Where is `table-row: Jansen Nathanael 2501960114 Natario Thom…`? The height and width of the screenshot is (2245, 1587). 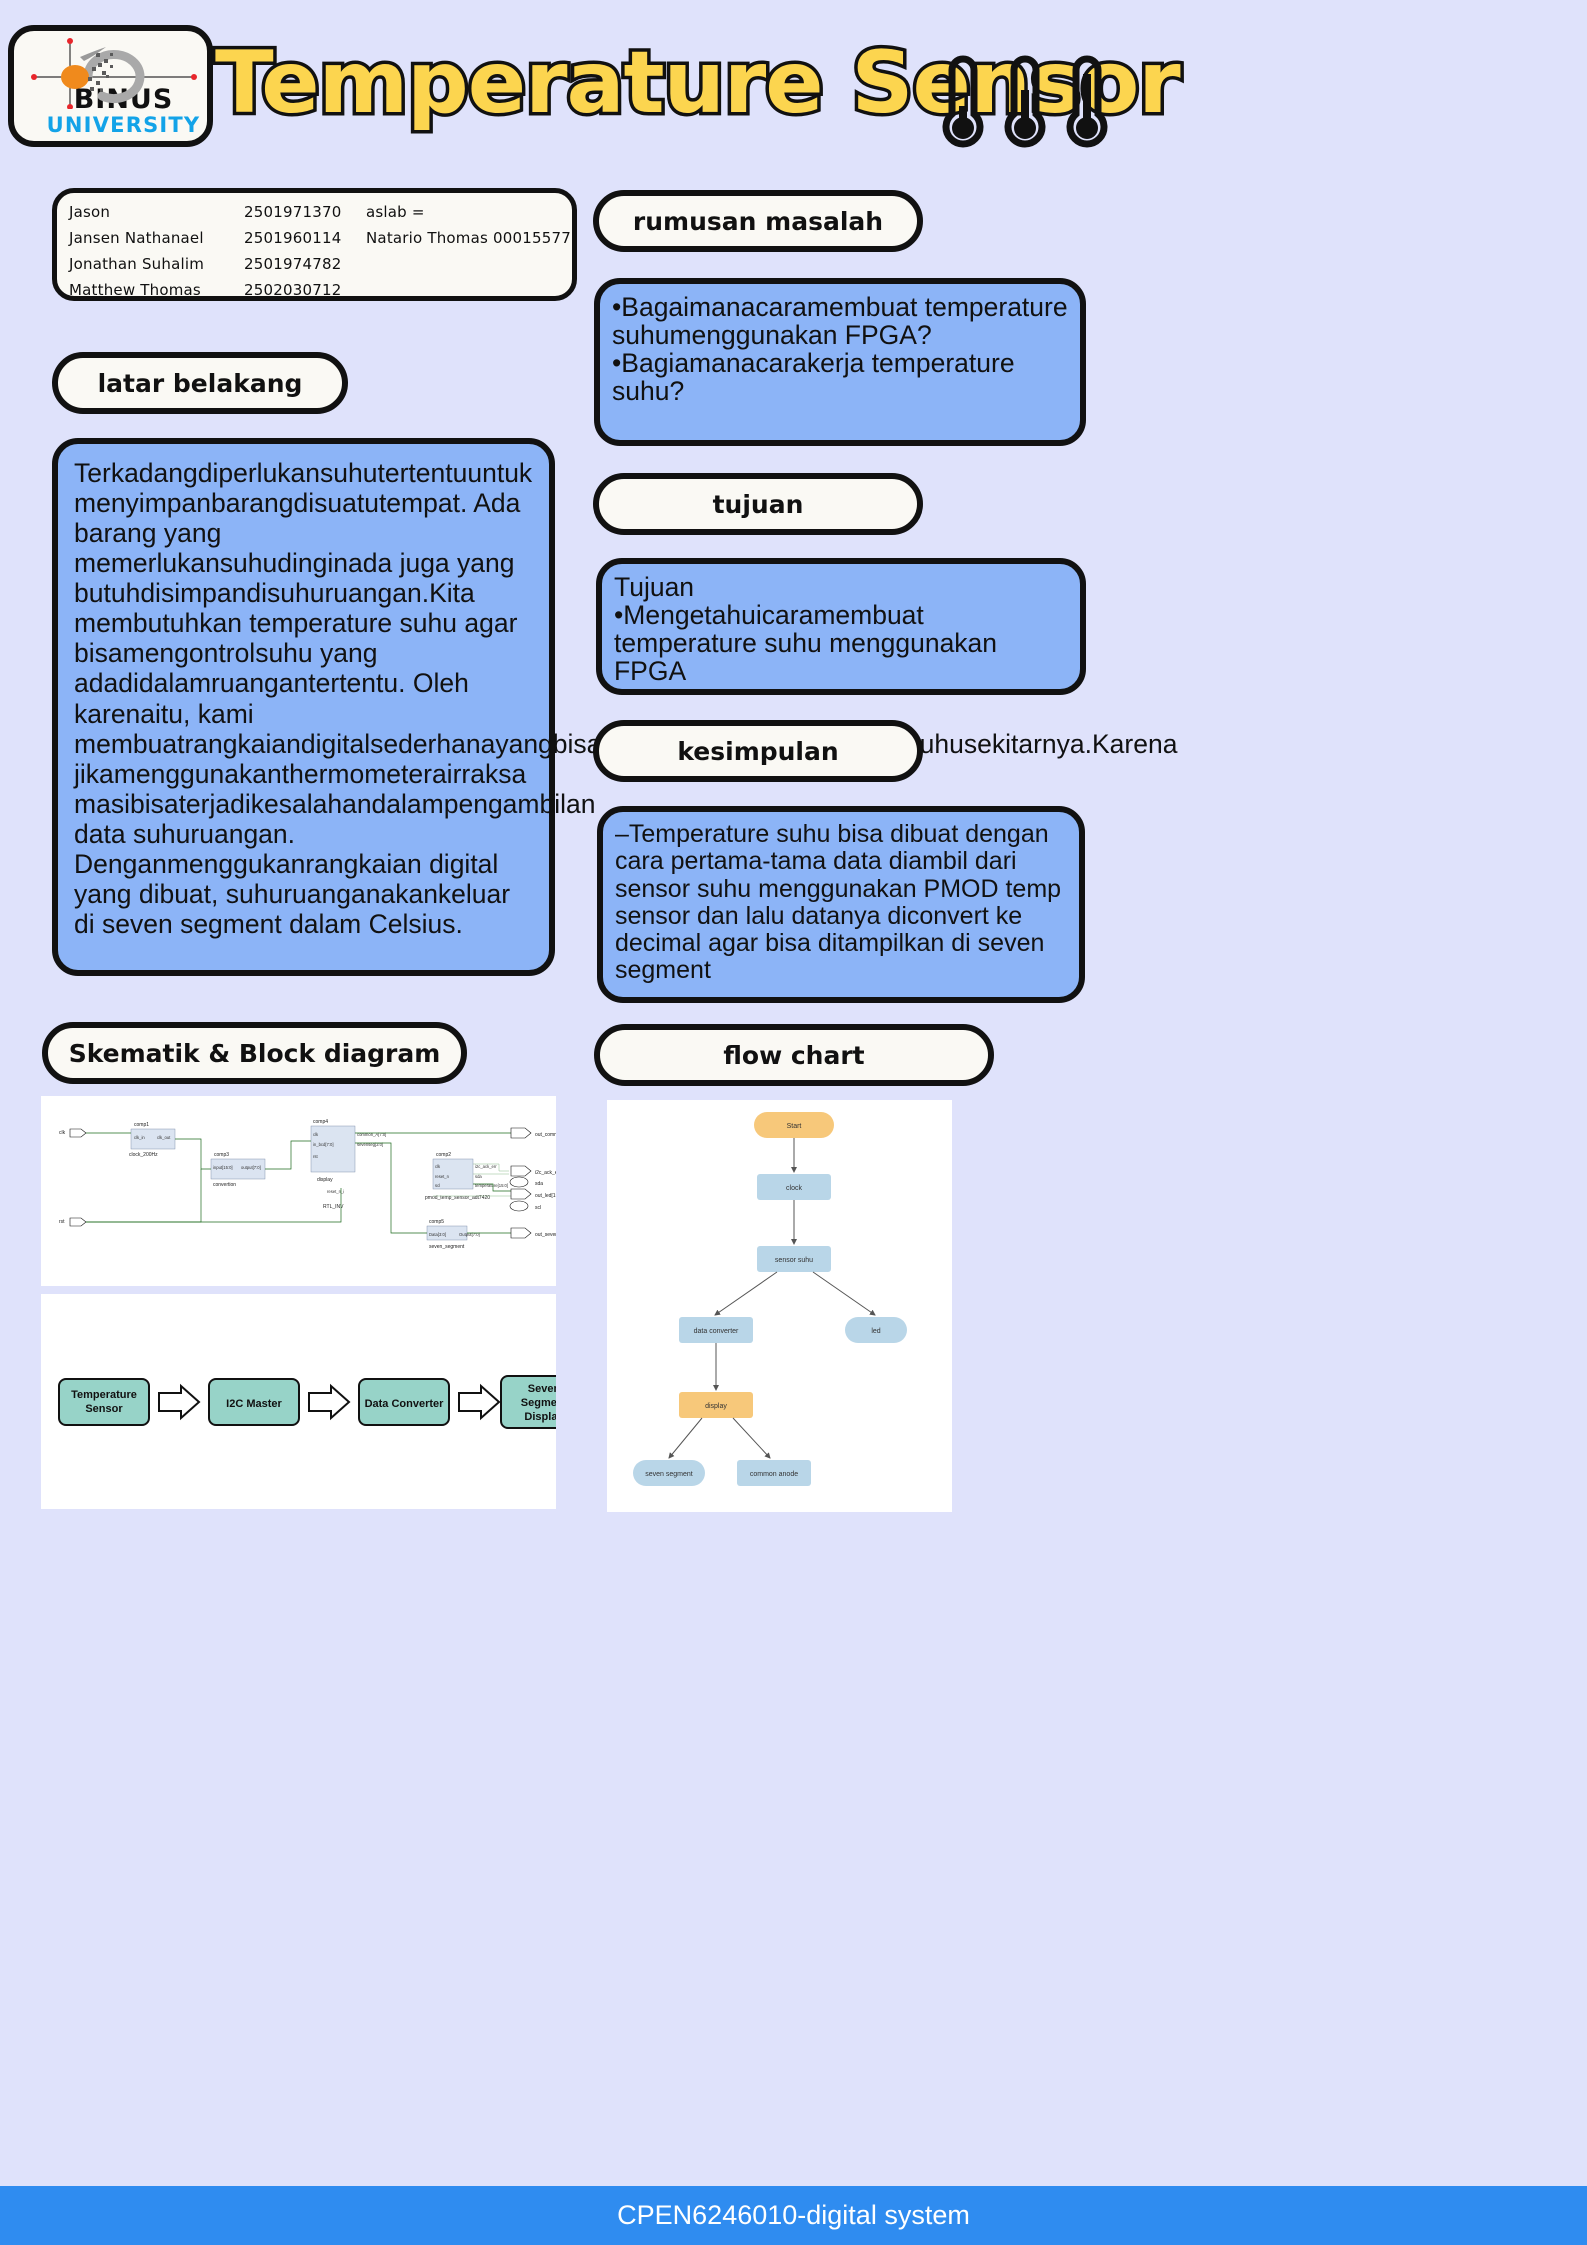
table-row: Jansen Nathanael 2501960114 Natario Thom… is located at coordinates (320, 242).